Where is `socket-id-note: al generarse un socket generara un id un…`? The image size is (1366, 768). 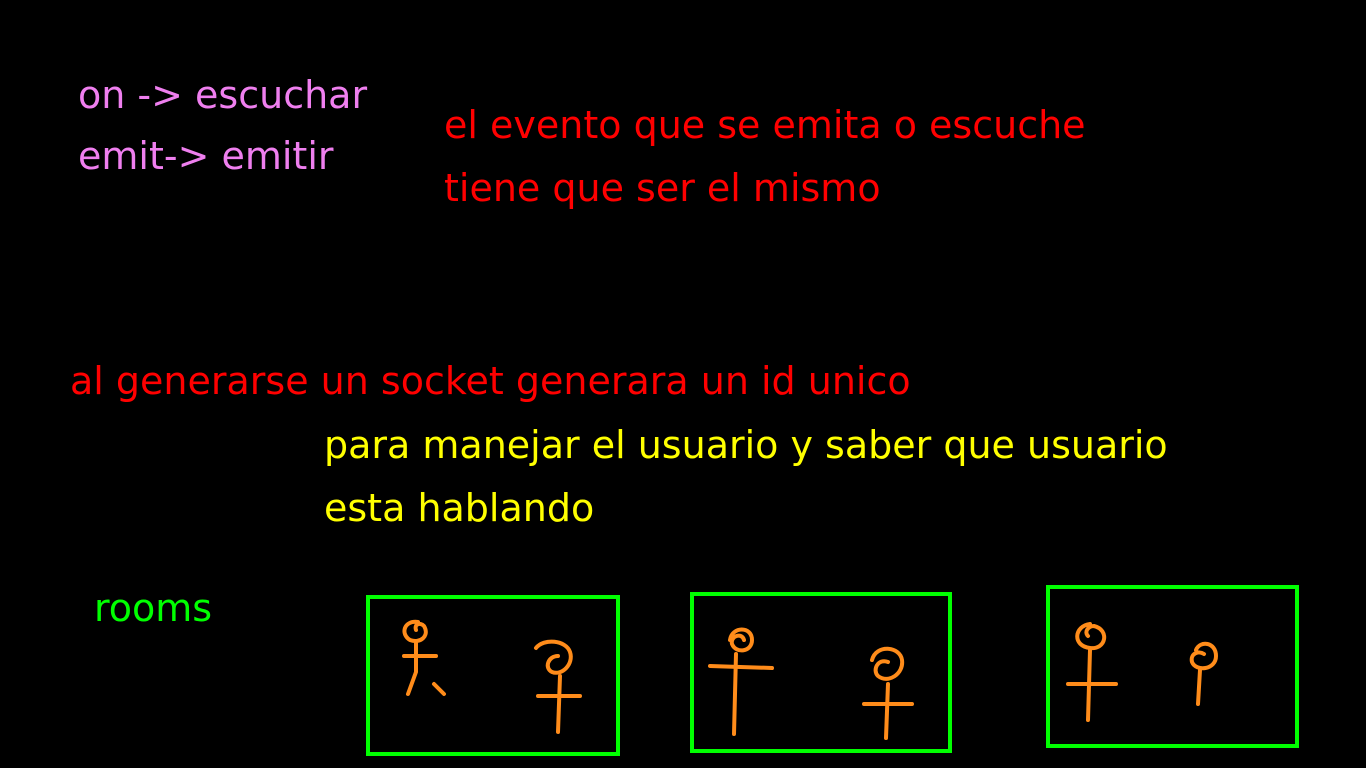 socket-id-note: al generarse un socket generara un id un… is located at coordinates (490, 381).